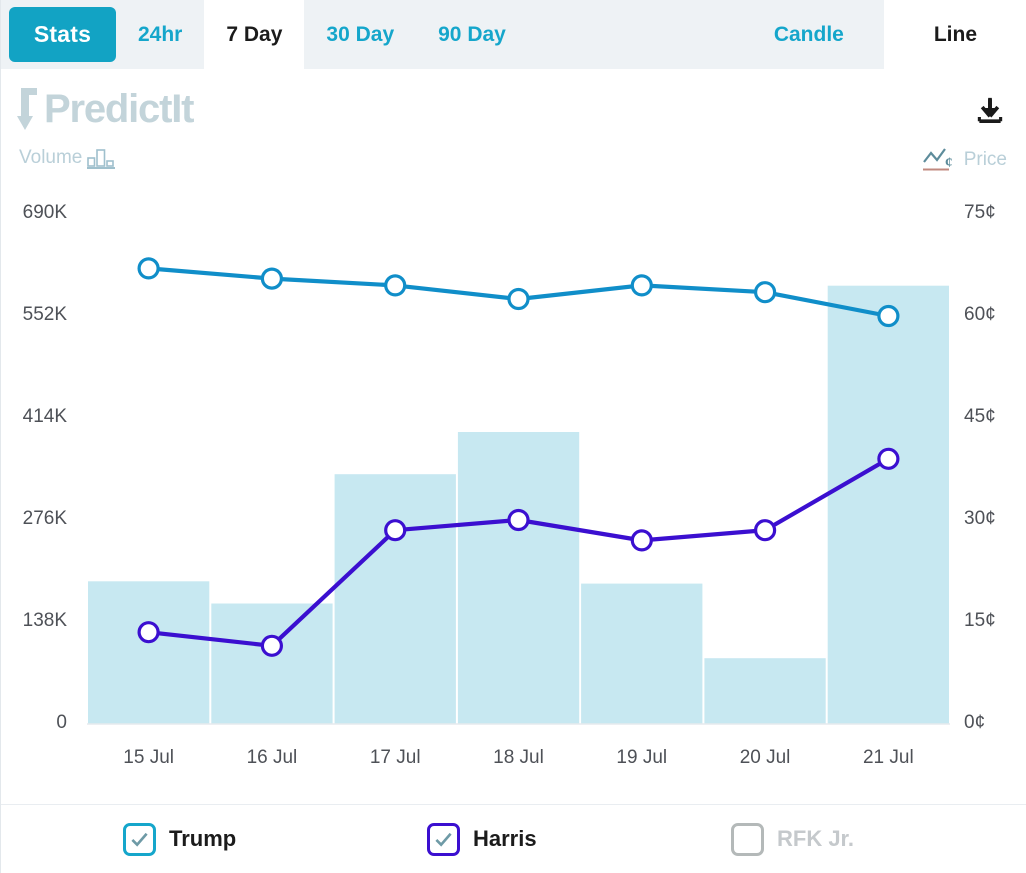 This screenshot has height=873, width=1026. What do you see at coordinates (62, 34) in the screenshot?
I see `stats-button: Stats` at bounding box center [62, 34].